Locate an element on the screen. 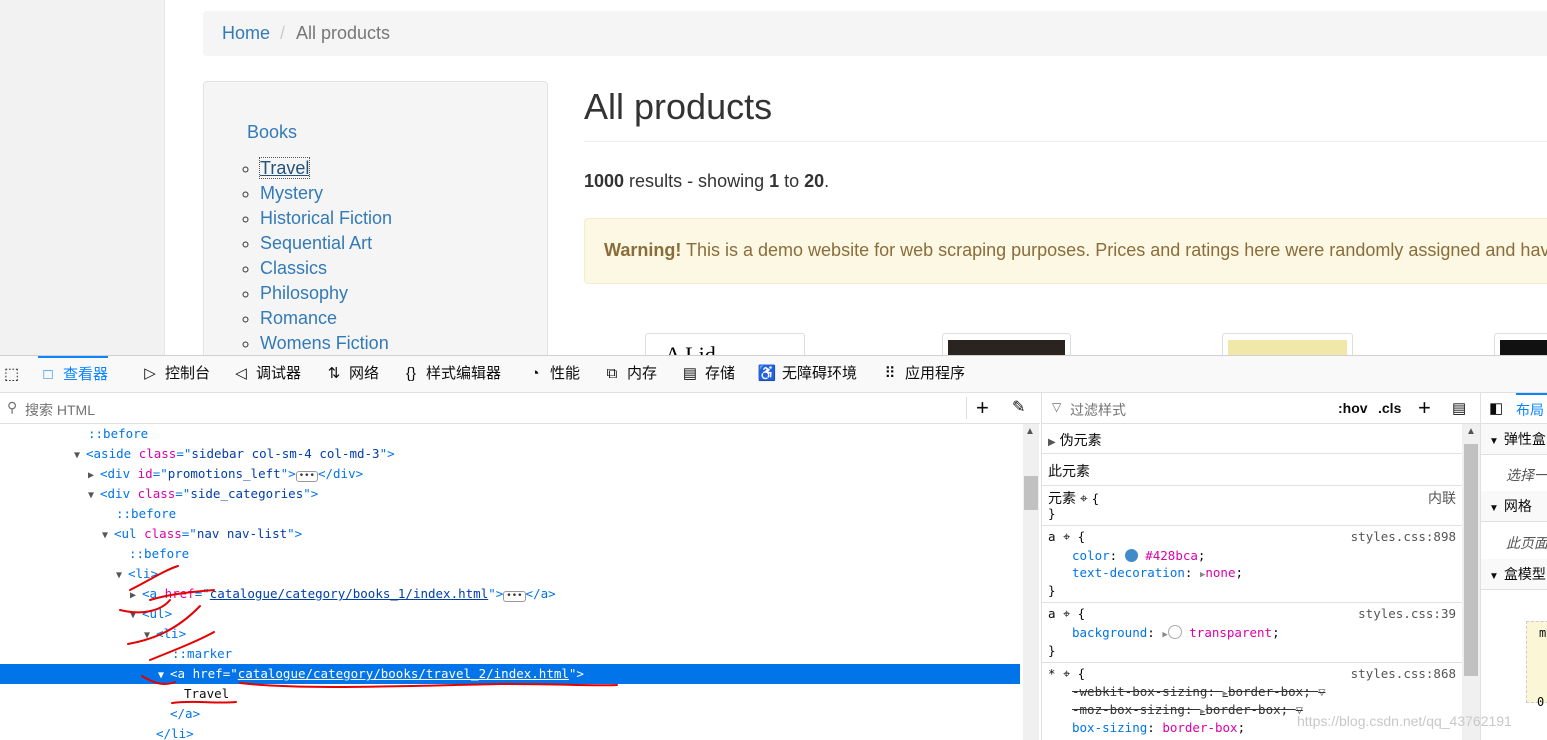 This screenshot has width=1547, height=740. hov-toggle: :hov is located at coordinates (1353, 408).